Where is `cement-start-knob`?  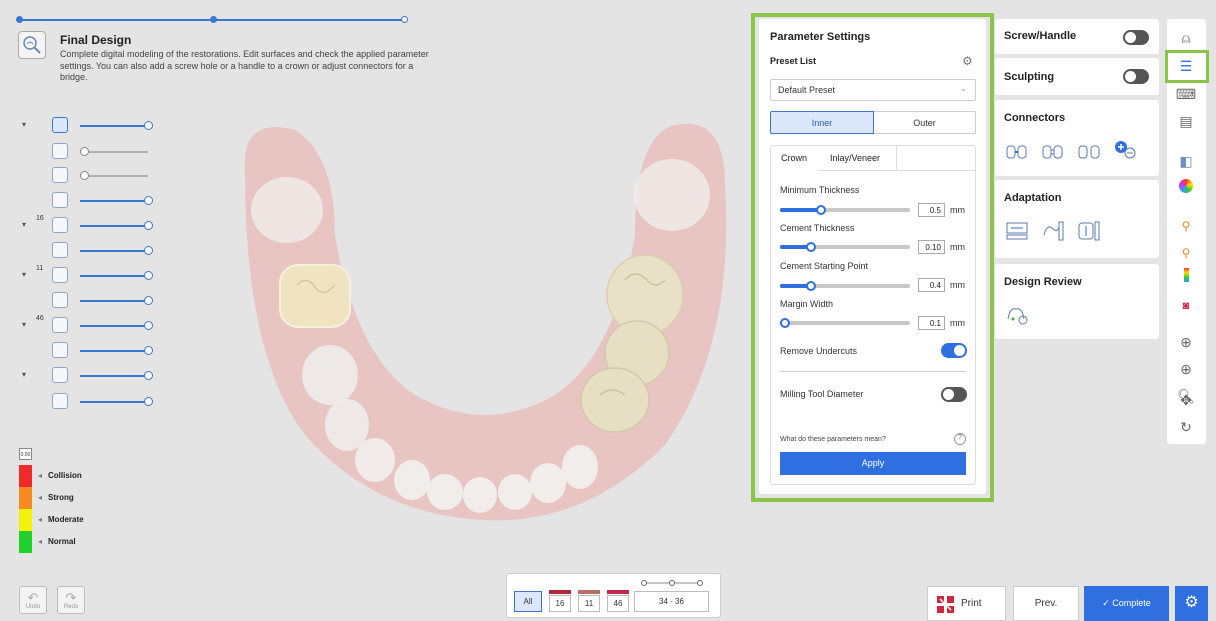 cement-start-knob is located at coordinates (810, 286).